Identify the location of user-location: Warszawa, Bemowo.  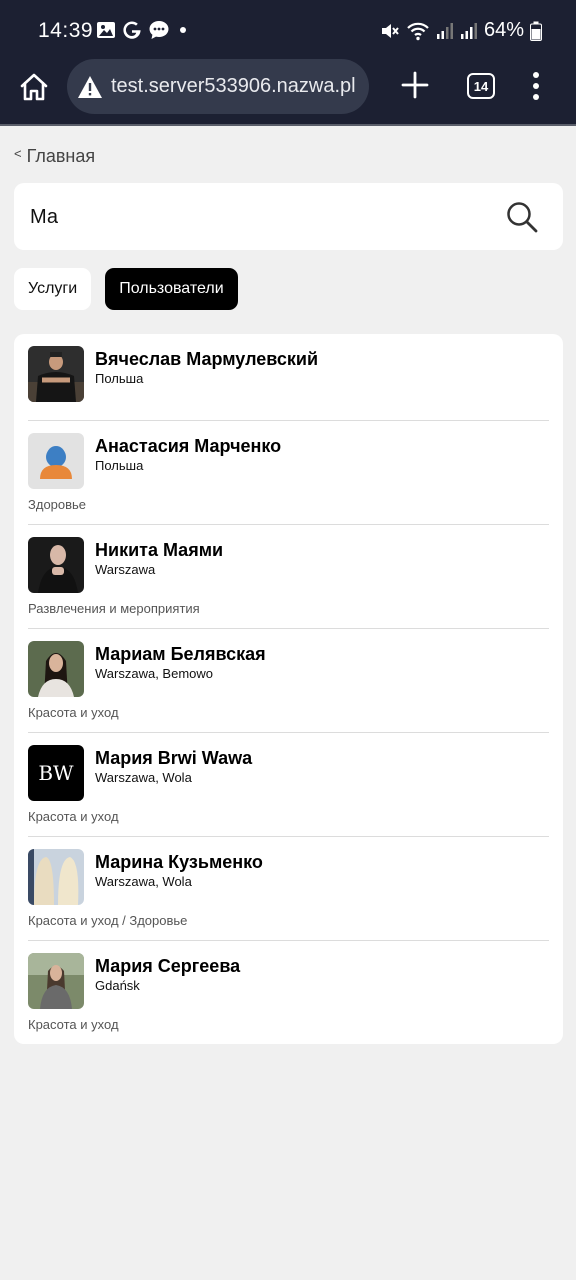
(154, 673).